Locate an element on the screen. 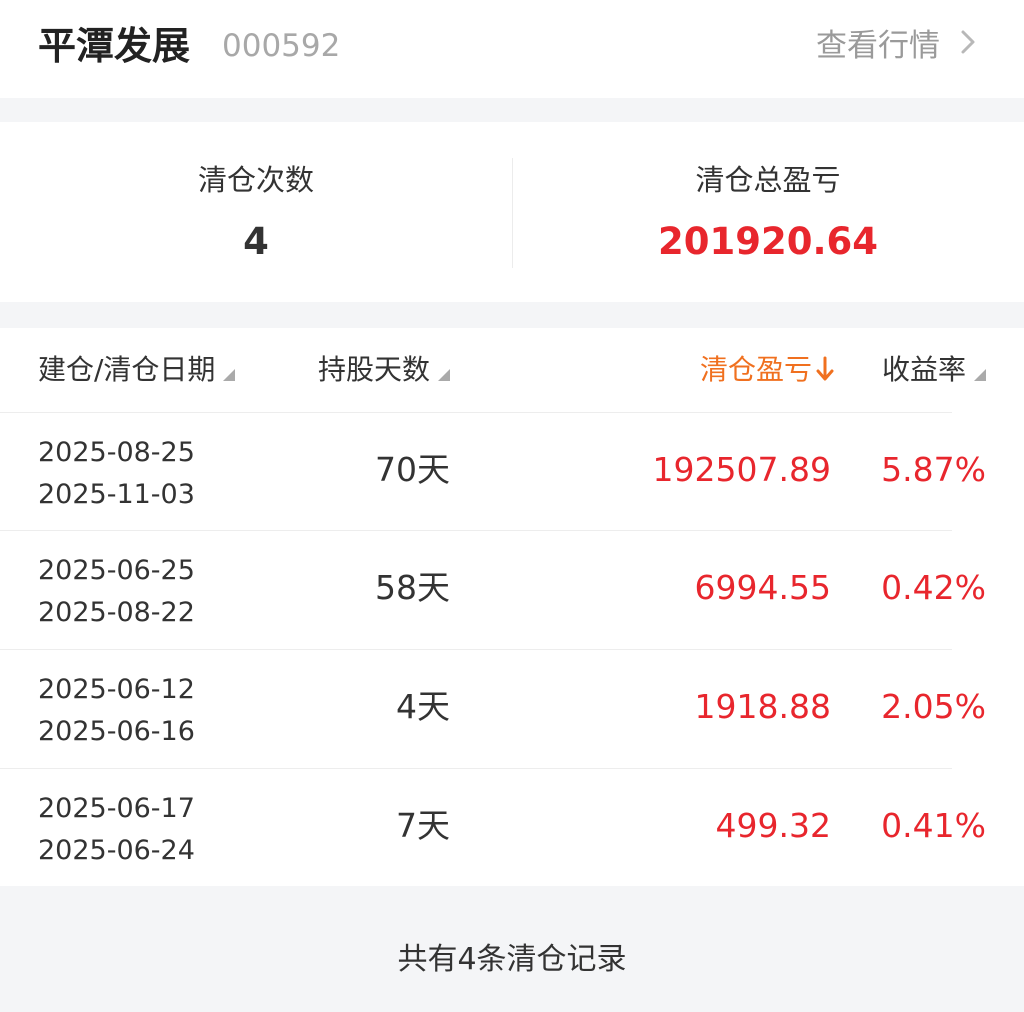 This screenshot has width=1024, height=1012. view-quote-link: 查看行情 is located at coordinates (896, 46).